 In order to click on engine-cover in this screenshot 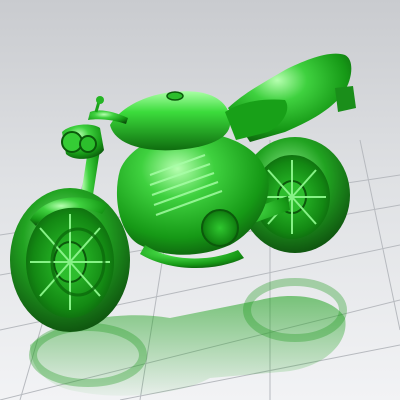, I will do `click(220, 228)`.